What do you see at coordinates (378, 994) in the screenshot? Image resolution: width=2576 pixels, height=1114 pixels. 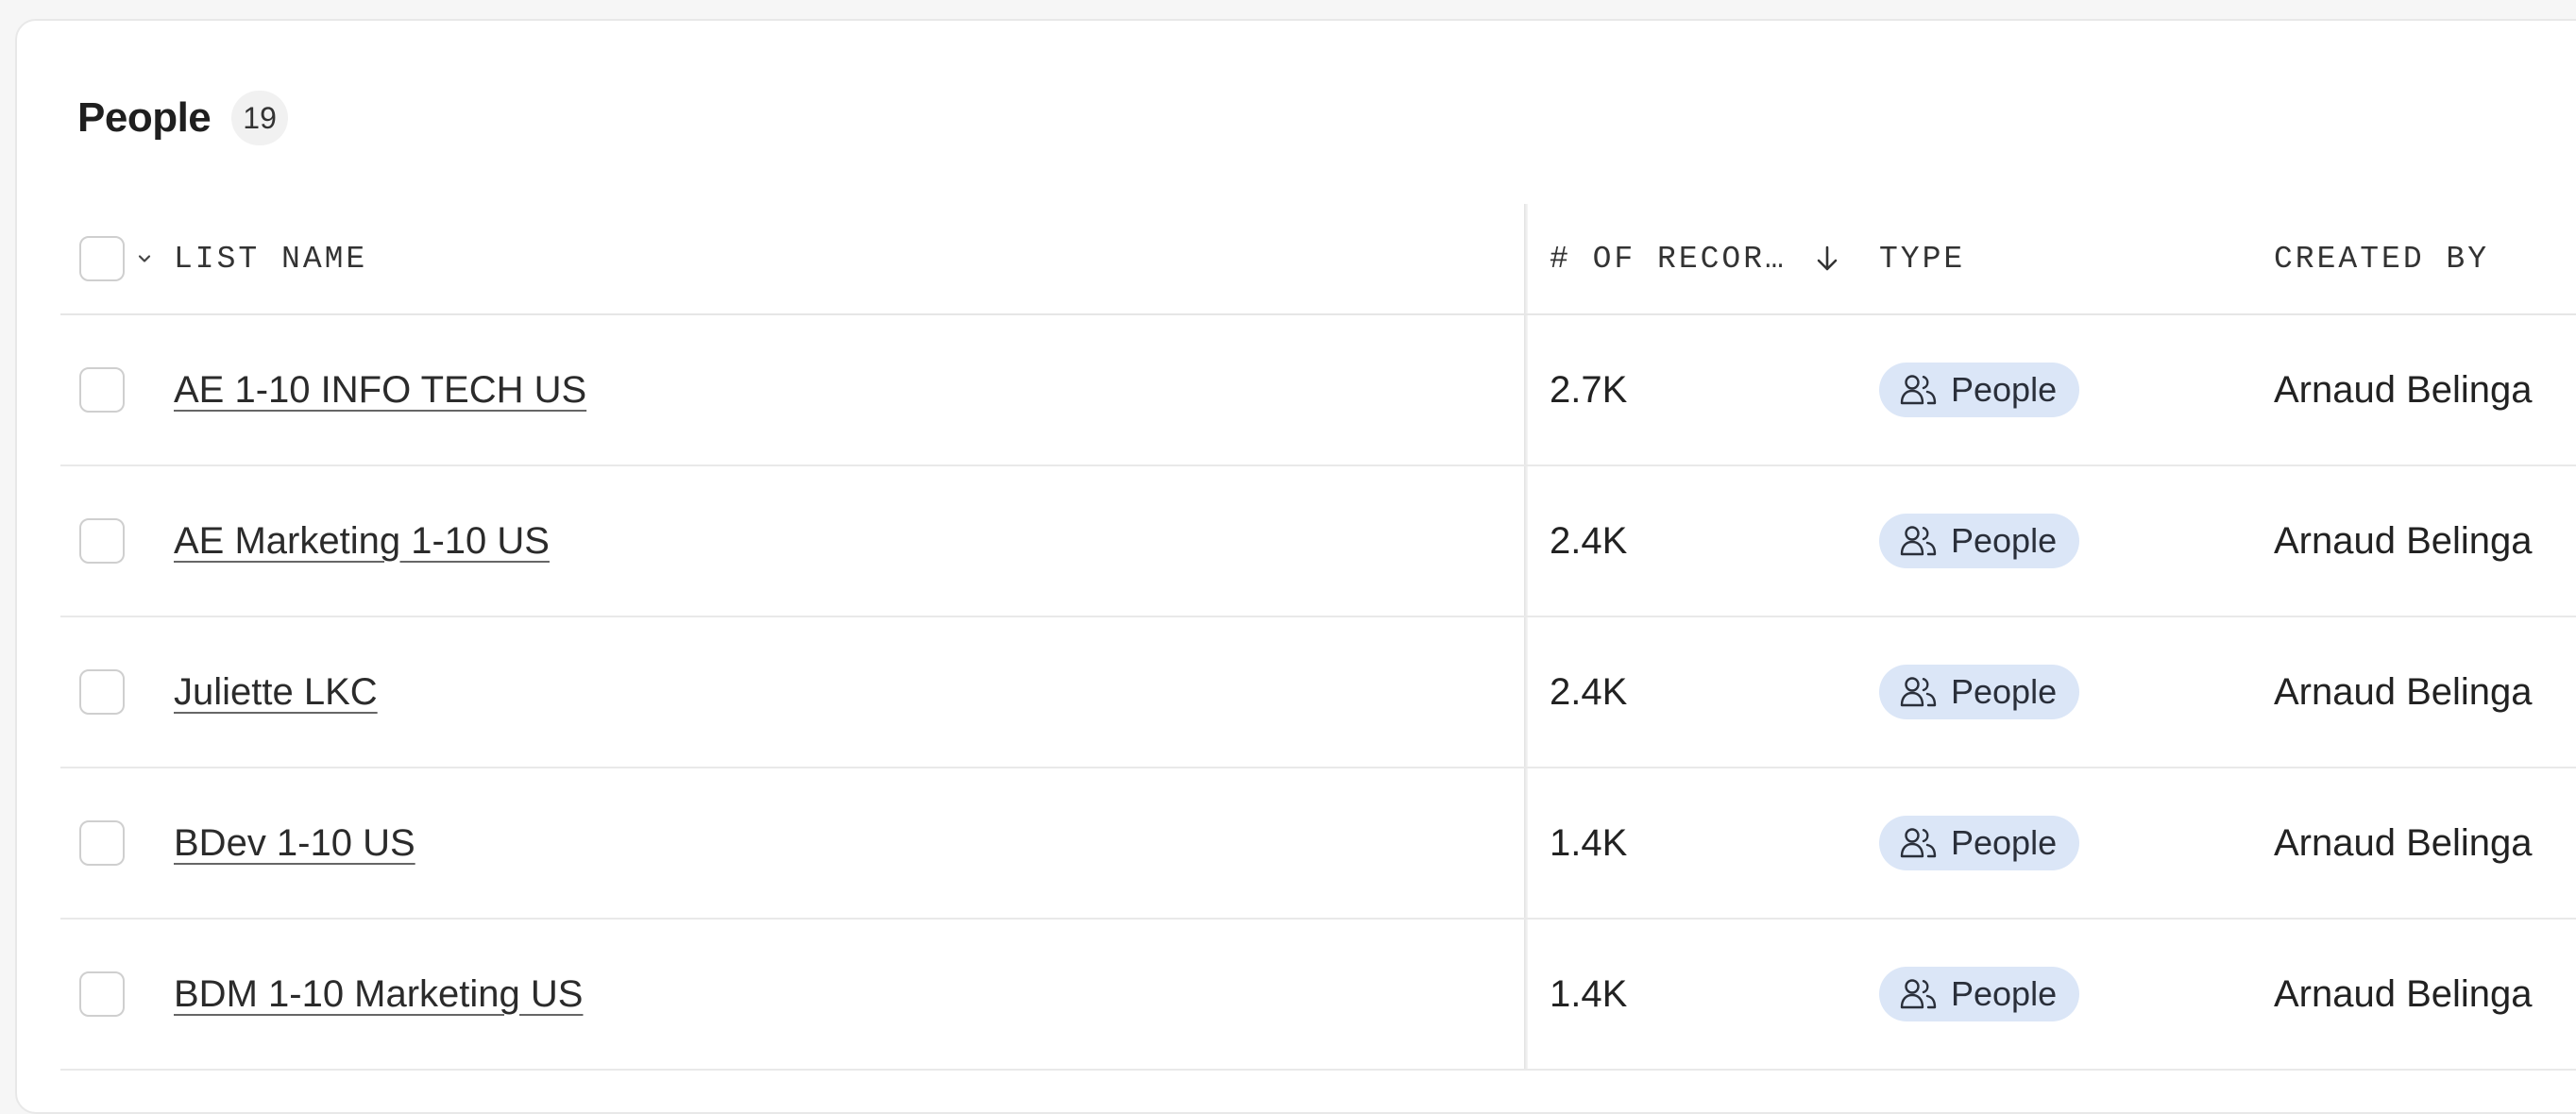 I see `list-name-link: BDM 1-10 Marketing US` at bounding box center [378, 994].